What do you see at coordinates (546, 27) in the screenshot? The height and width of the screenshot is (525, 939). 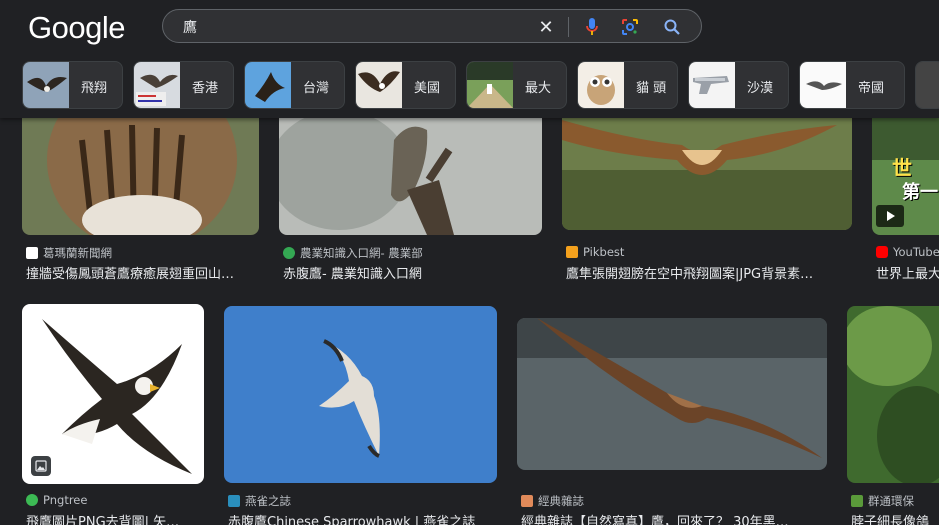 I see `clear-icon: ✕` at bounding box center [546, 27].